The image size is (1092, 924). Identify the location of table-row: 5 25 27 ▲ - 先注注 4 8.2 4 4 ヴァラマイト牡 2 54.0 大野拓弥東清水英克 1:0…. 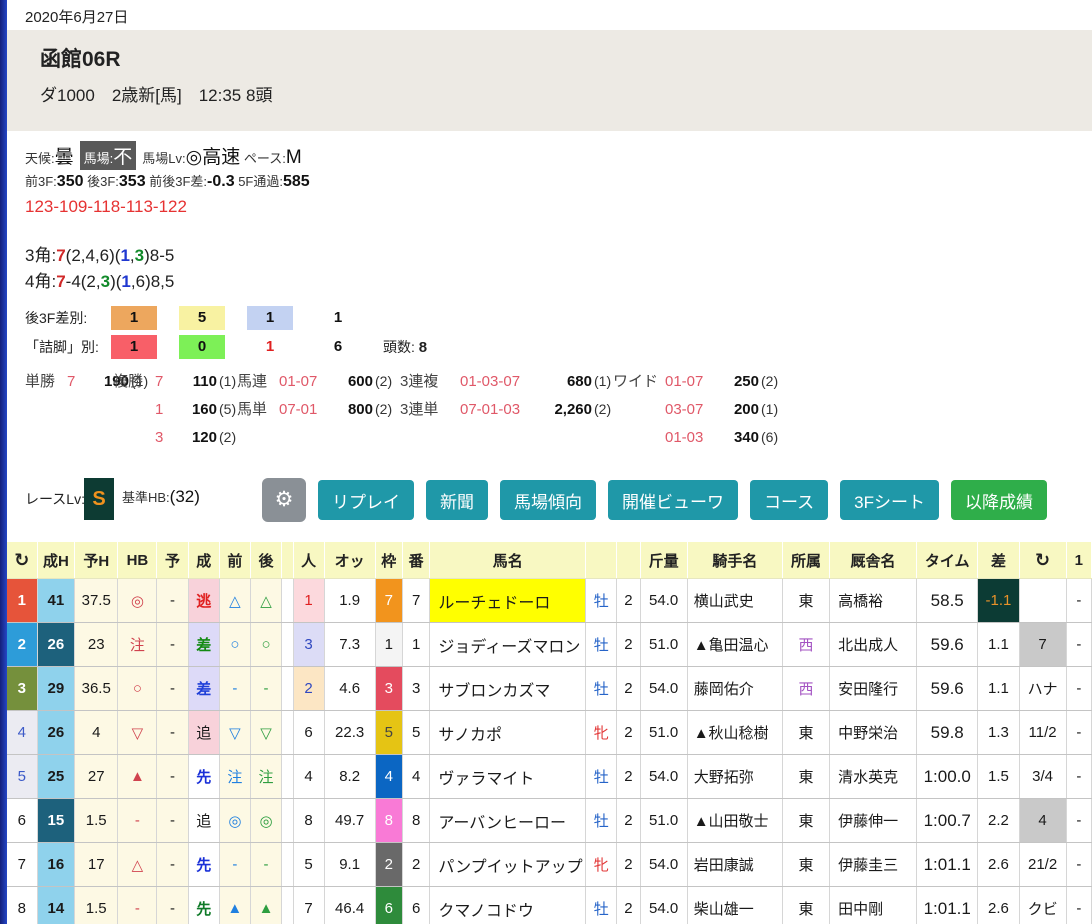
(549, 776).